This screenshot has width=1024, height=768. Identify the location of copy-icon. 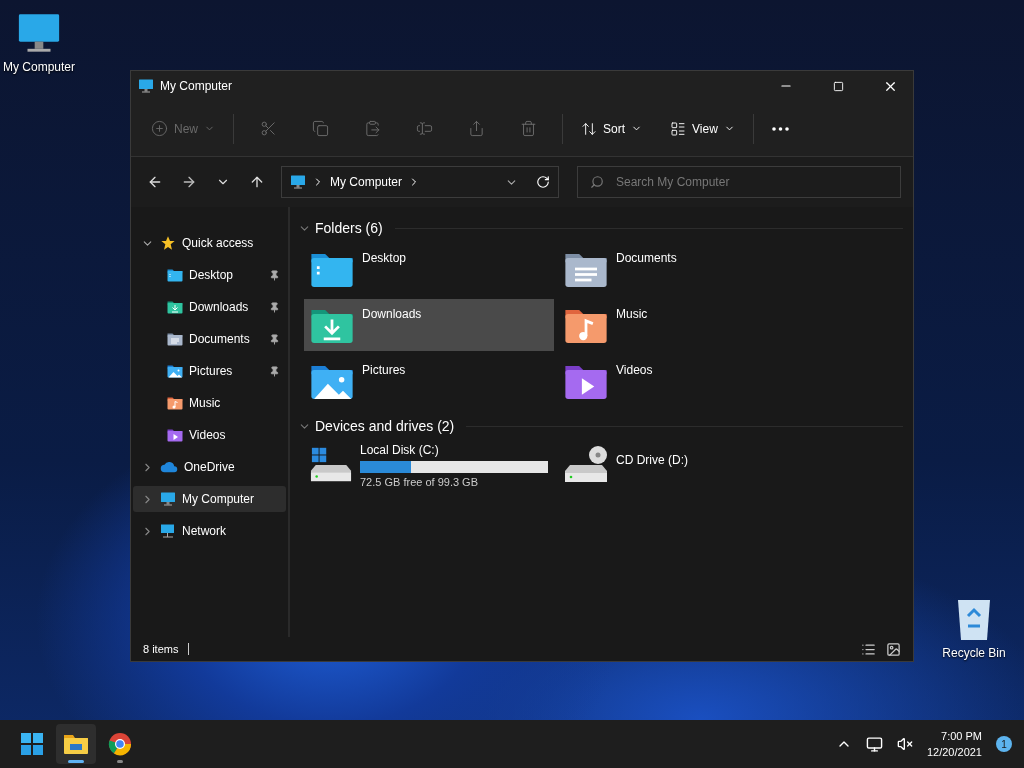
(320, 128).